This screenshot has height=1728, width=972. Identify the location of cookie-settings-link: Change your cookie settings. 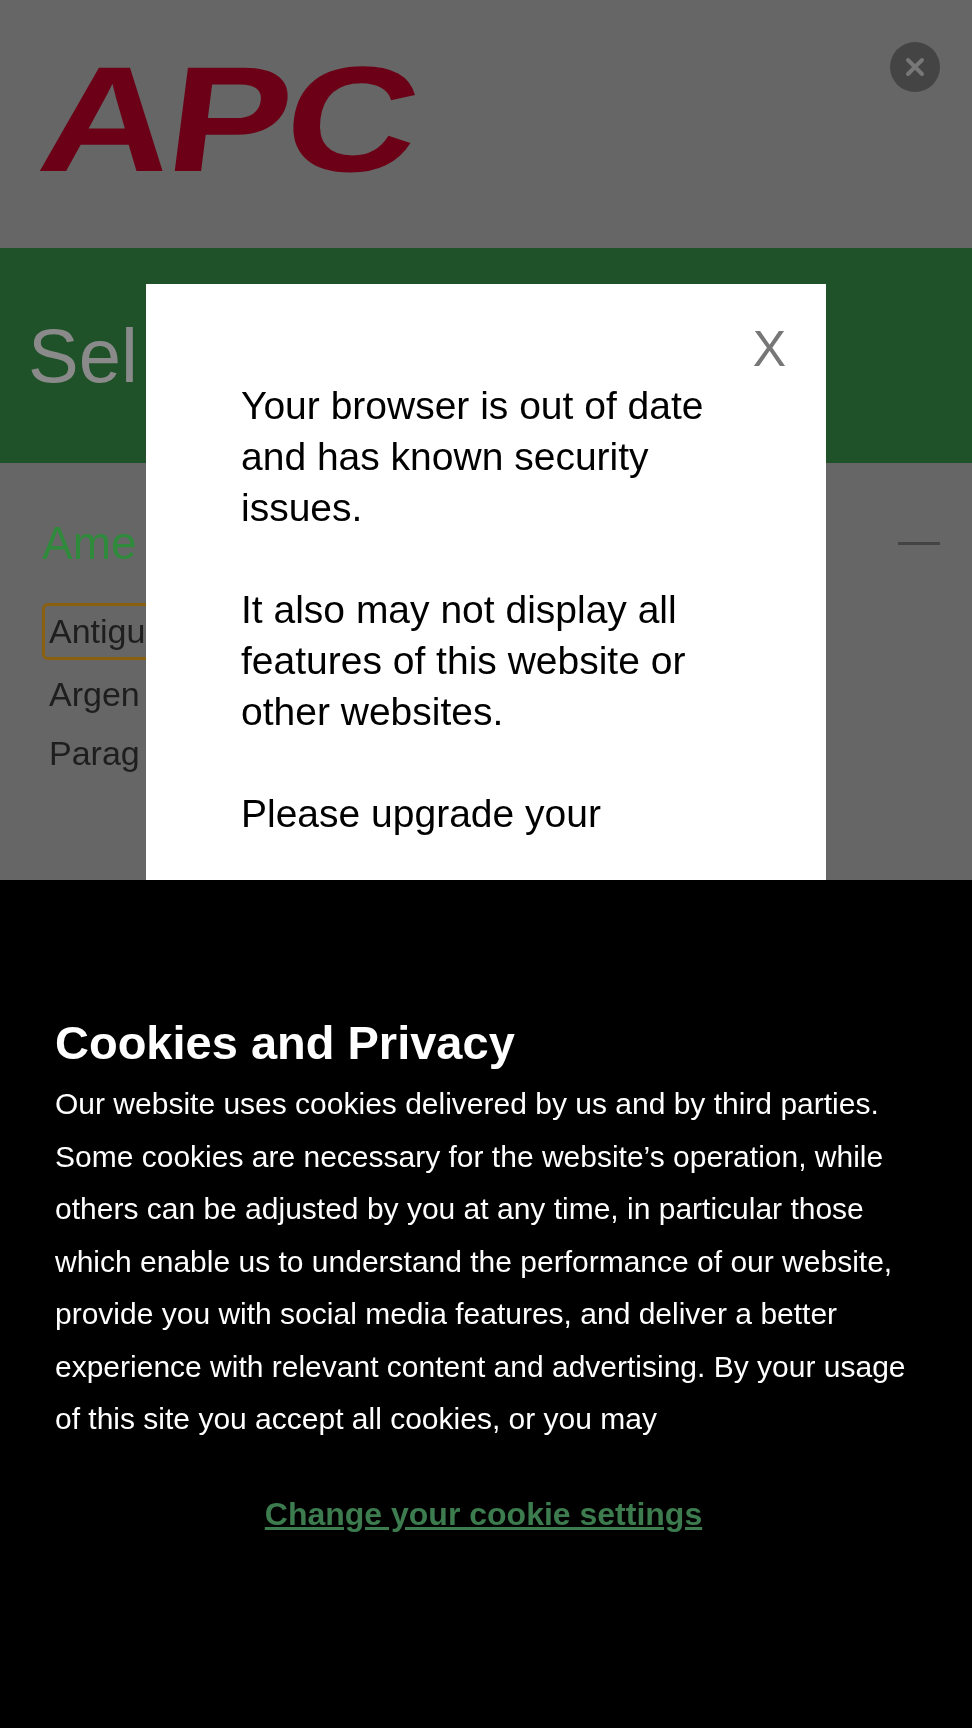
(483, 1513).